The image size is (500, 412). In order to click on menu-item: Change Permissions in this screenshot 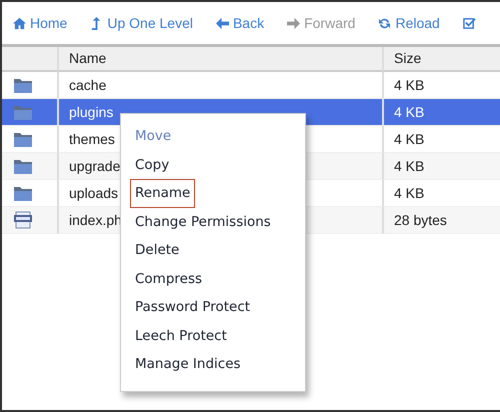, I will do `click(203, 222)`.